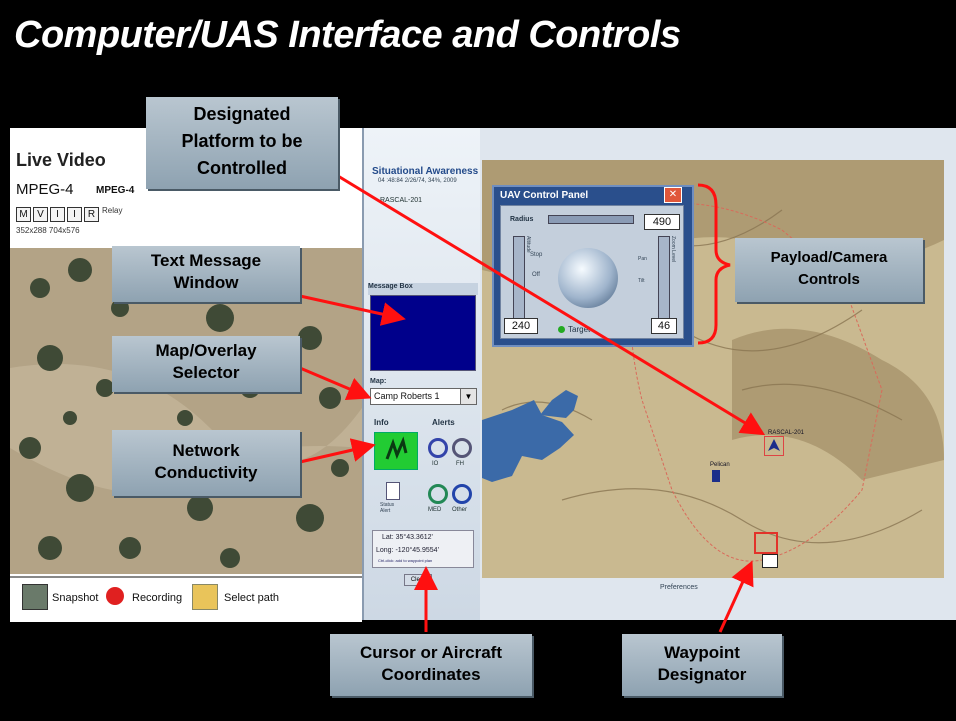  I want to click on callout-cursor-coordinates: Cursor or Aircraft Coordinates, so click(431, 665).